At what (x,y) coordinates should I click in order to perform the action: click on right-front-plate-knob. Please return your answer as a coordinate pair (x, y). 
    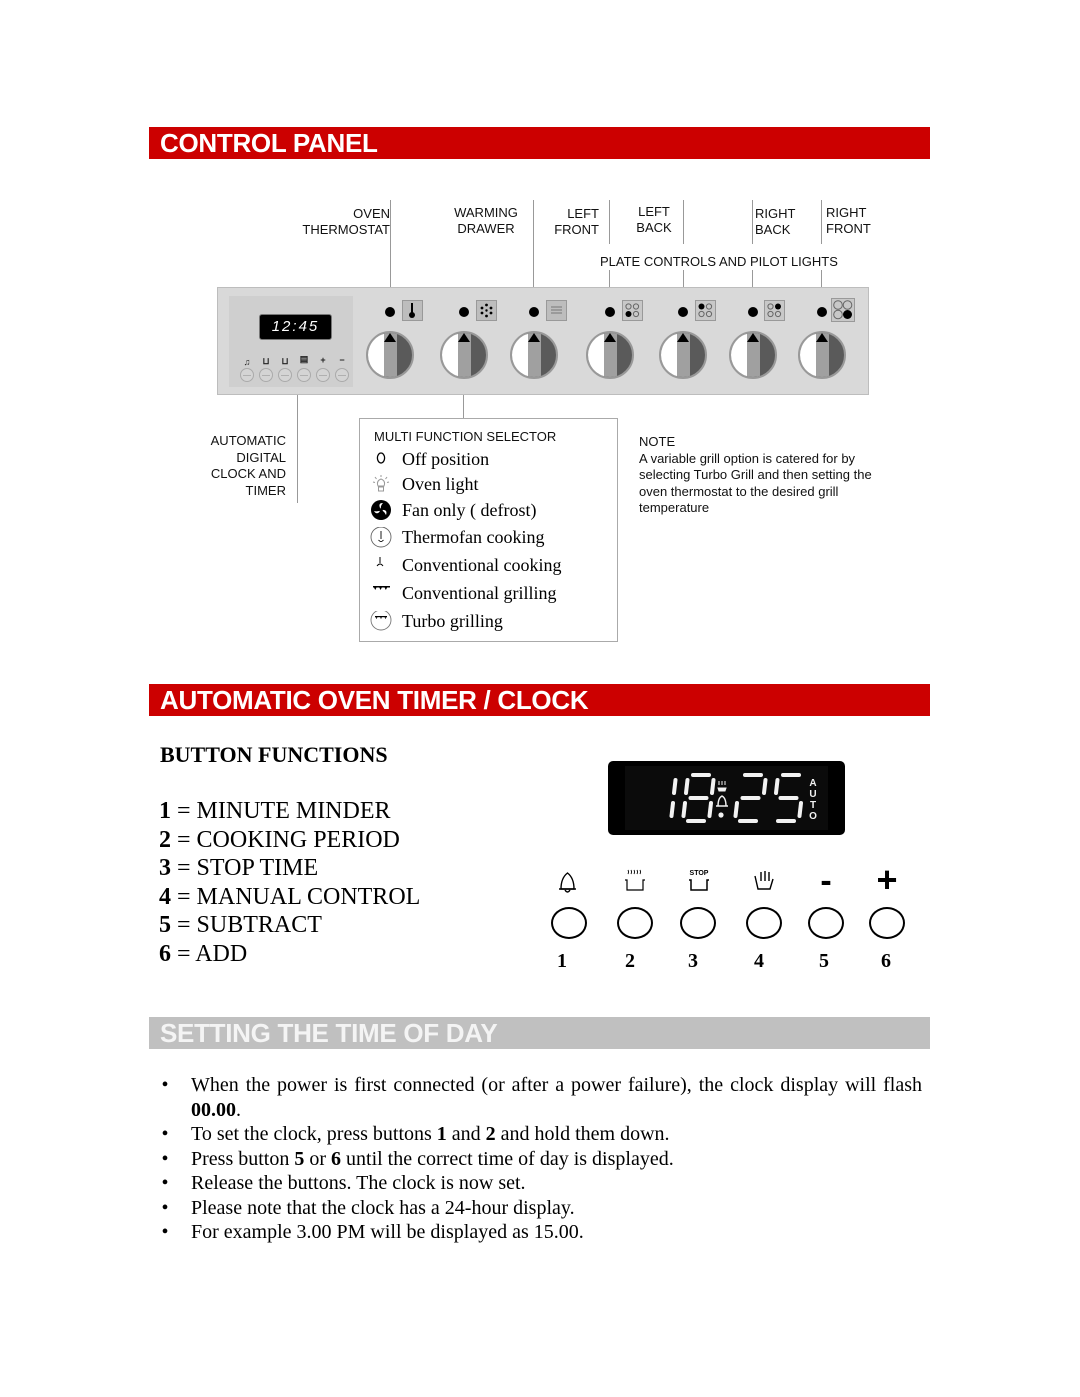
    Looking at the image, I should click on (822, 355).